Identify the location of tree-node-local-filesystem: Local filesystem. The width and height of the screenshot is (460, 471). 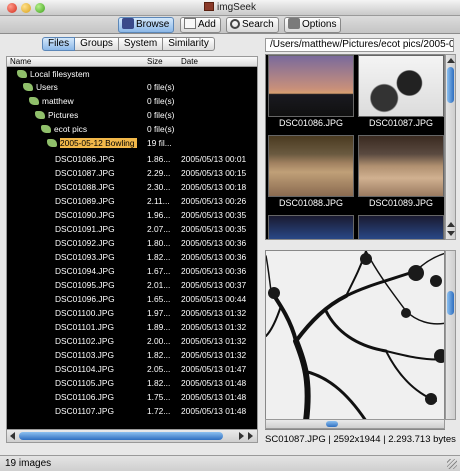
(132, 74).